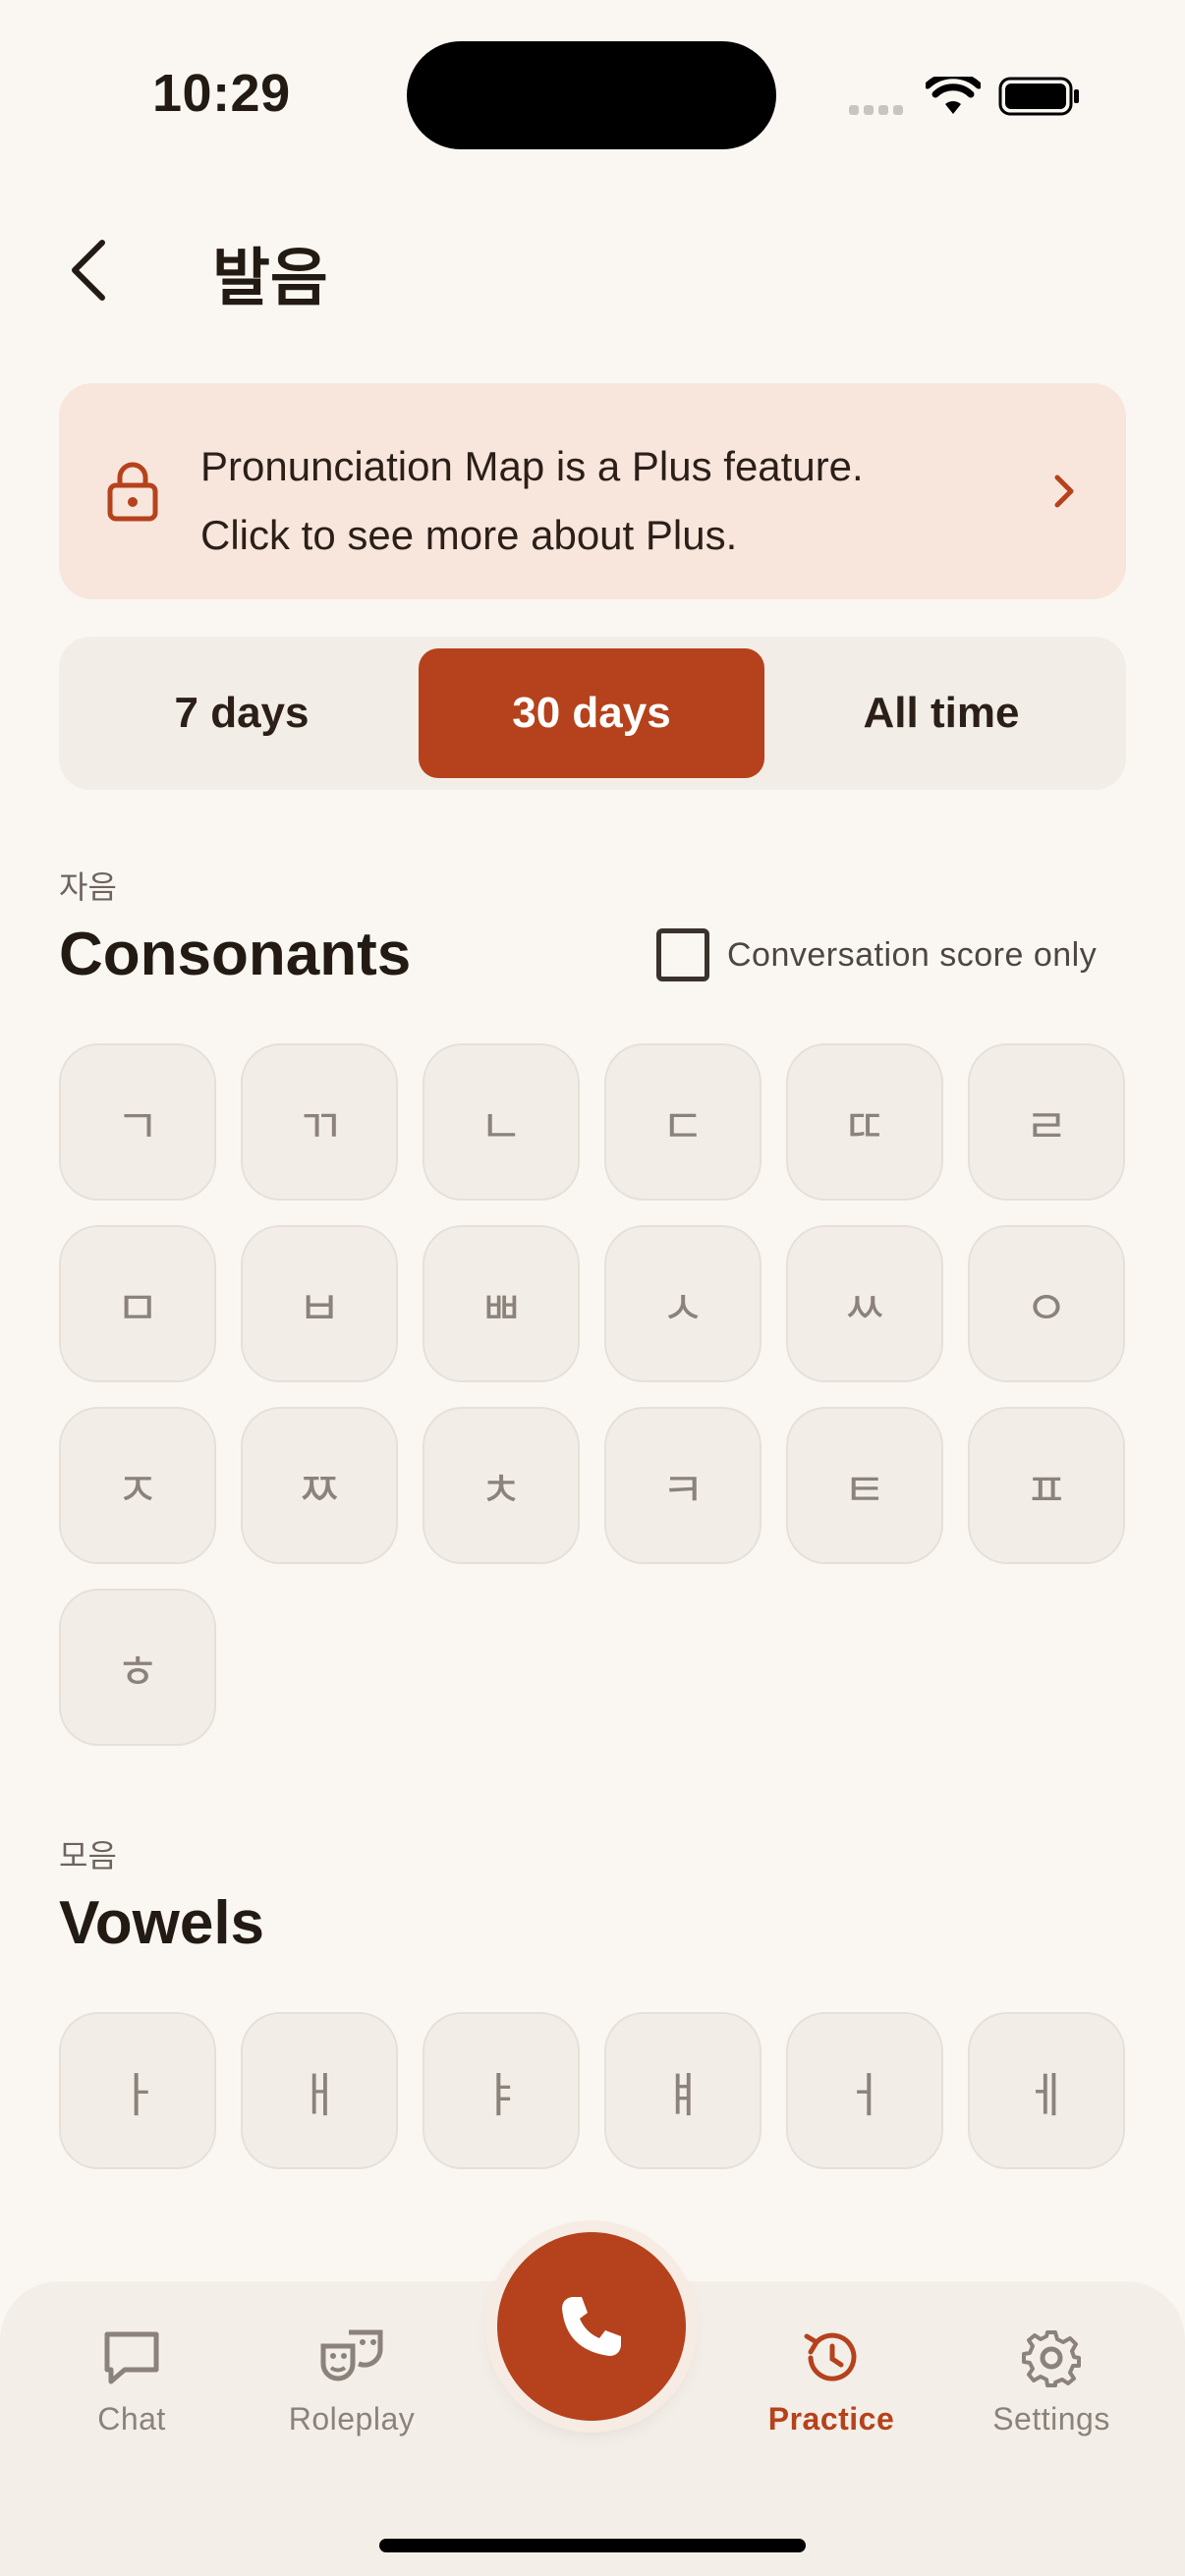 The height and width of the screenshot is (2576, 1185). What do you see at coordinates (88, 887) in the screenshot?
I see `consonants-kicker: 자음` at bounding box center [88, 887].